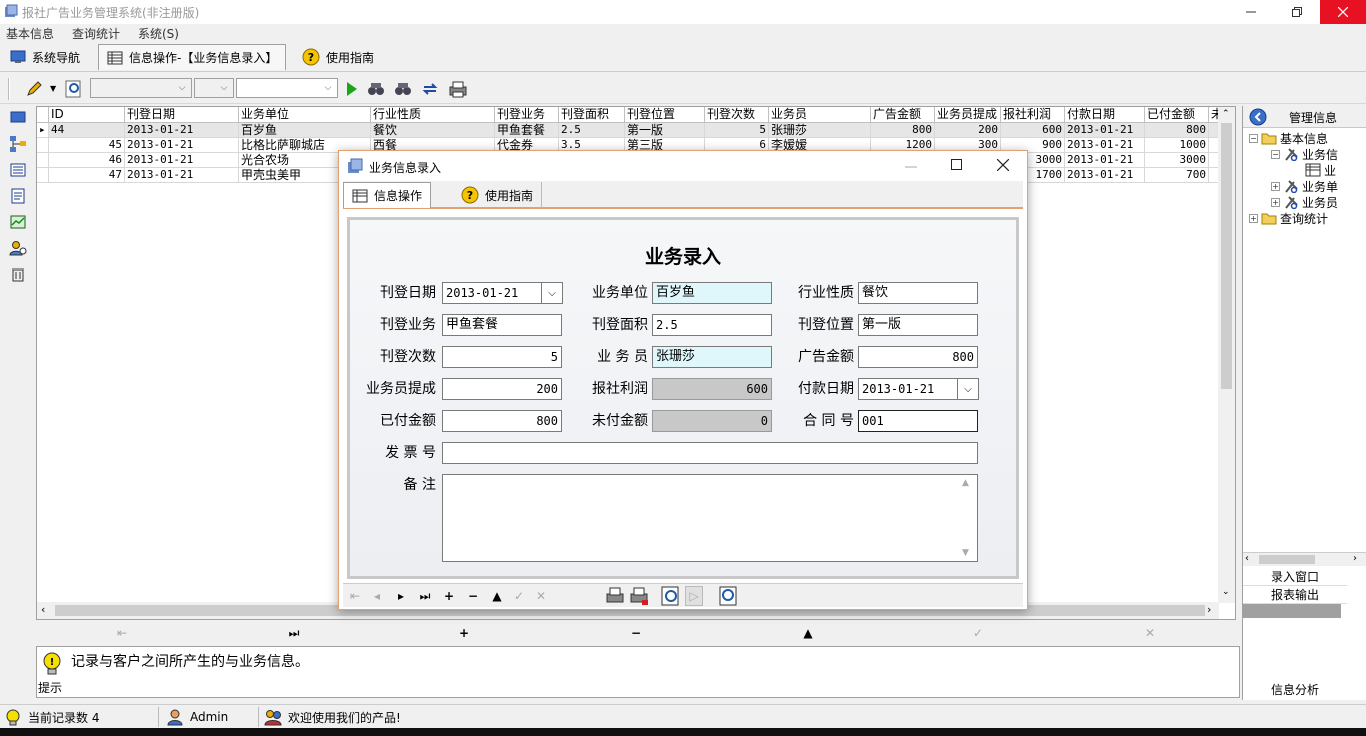  What do you see at coordinates (53, 88) in the screenshot?
I see `dropdown-arrow-icon: ▼` at bounding box center [53, 88].